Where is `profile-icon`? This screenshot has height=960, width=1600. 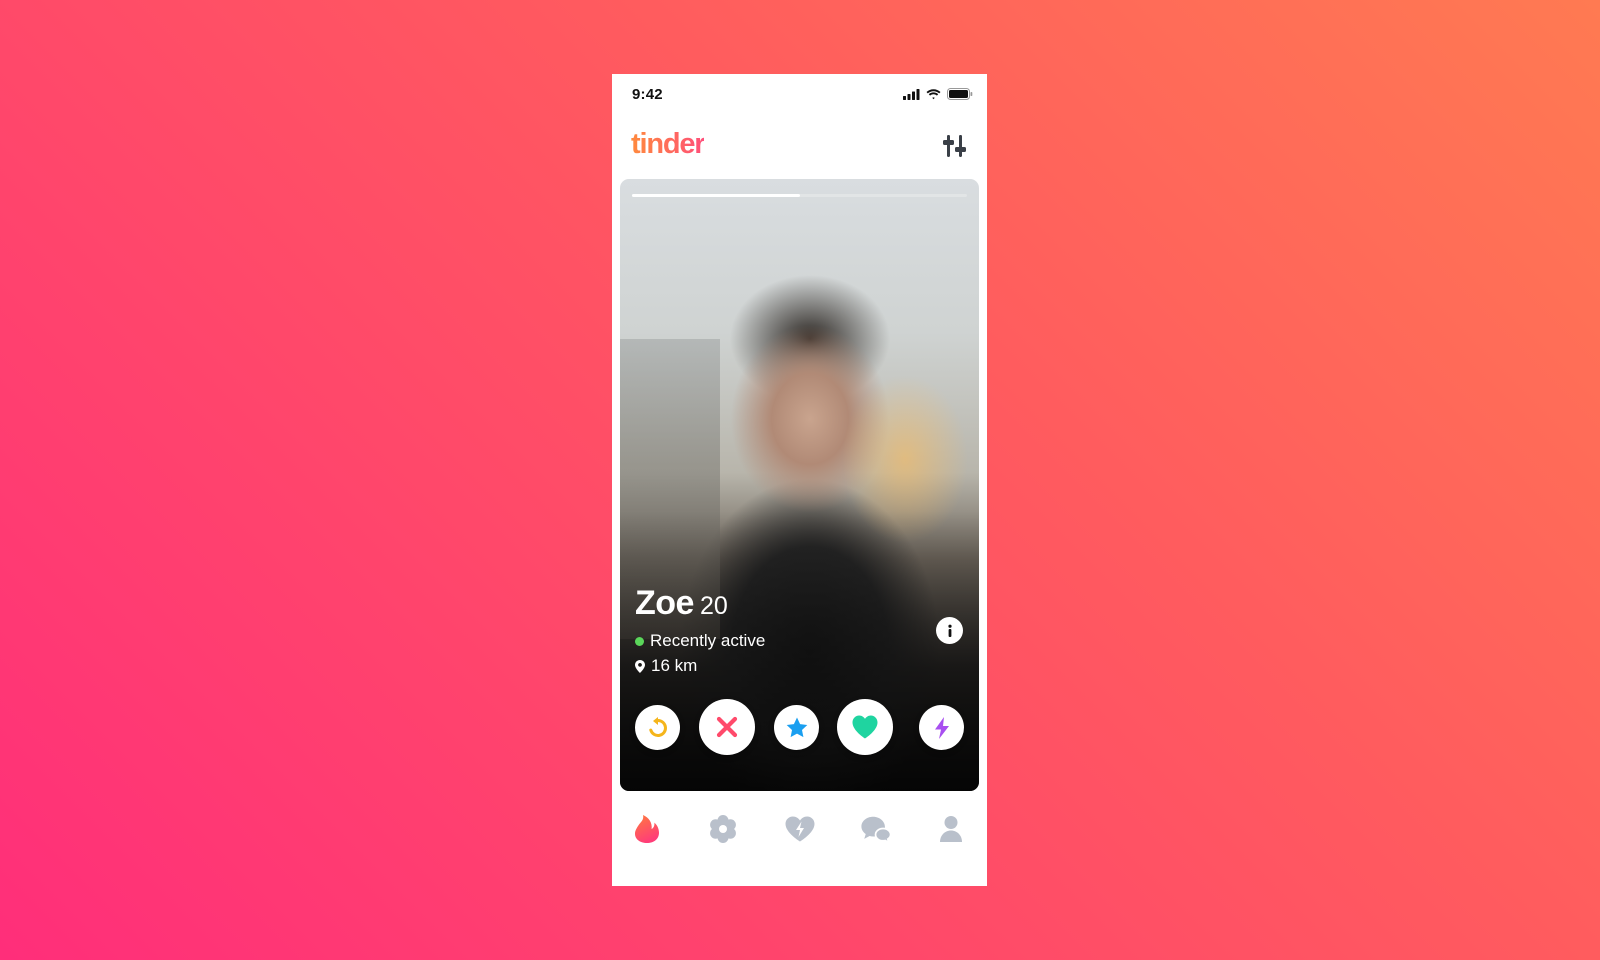 profile-icon is located at coordinates (951, 829).